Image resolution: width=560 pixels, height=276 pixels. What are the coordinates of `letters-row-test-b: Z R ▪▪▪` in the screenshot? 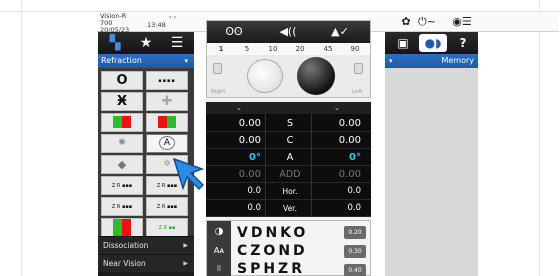 It's located at (167, 206).